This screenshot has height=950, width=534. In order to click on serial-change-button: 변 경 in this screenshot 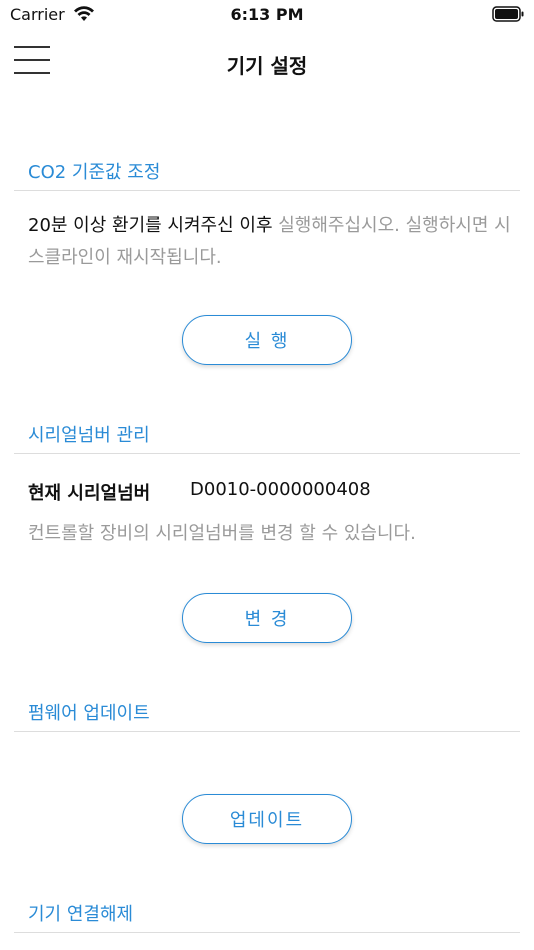, I will do `click(267, 618)`.